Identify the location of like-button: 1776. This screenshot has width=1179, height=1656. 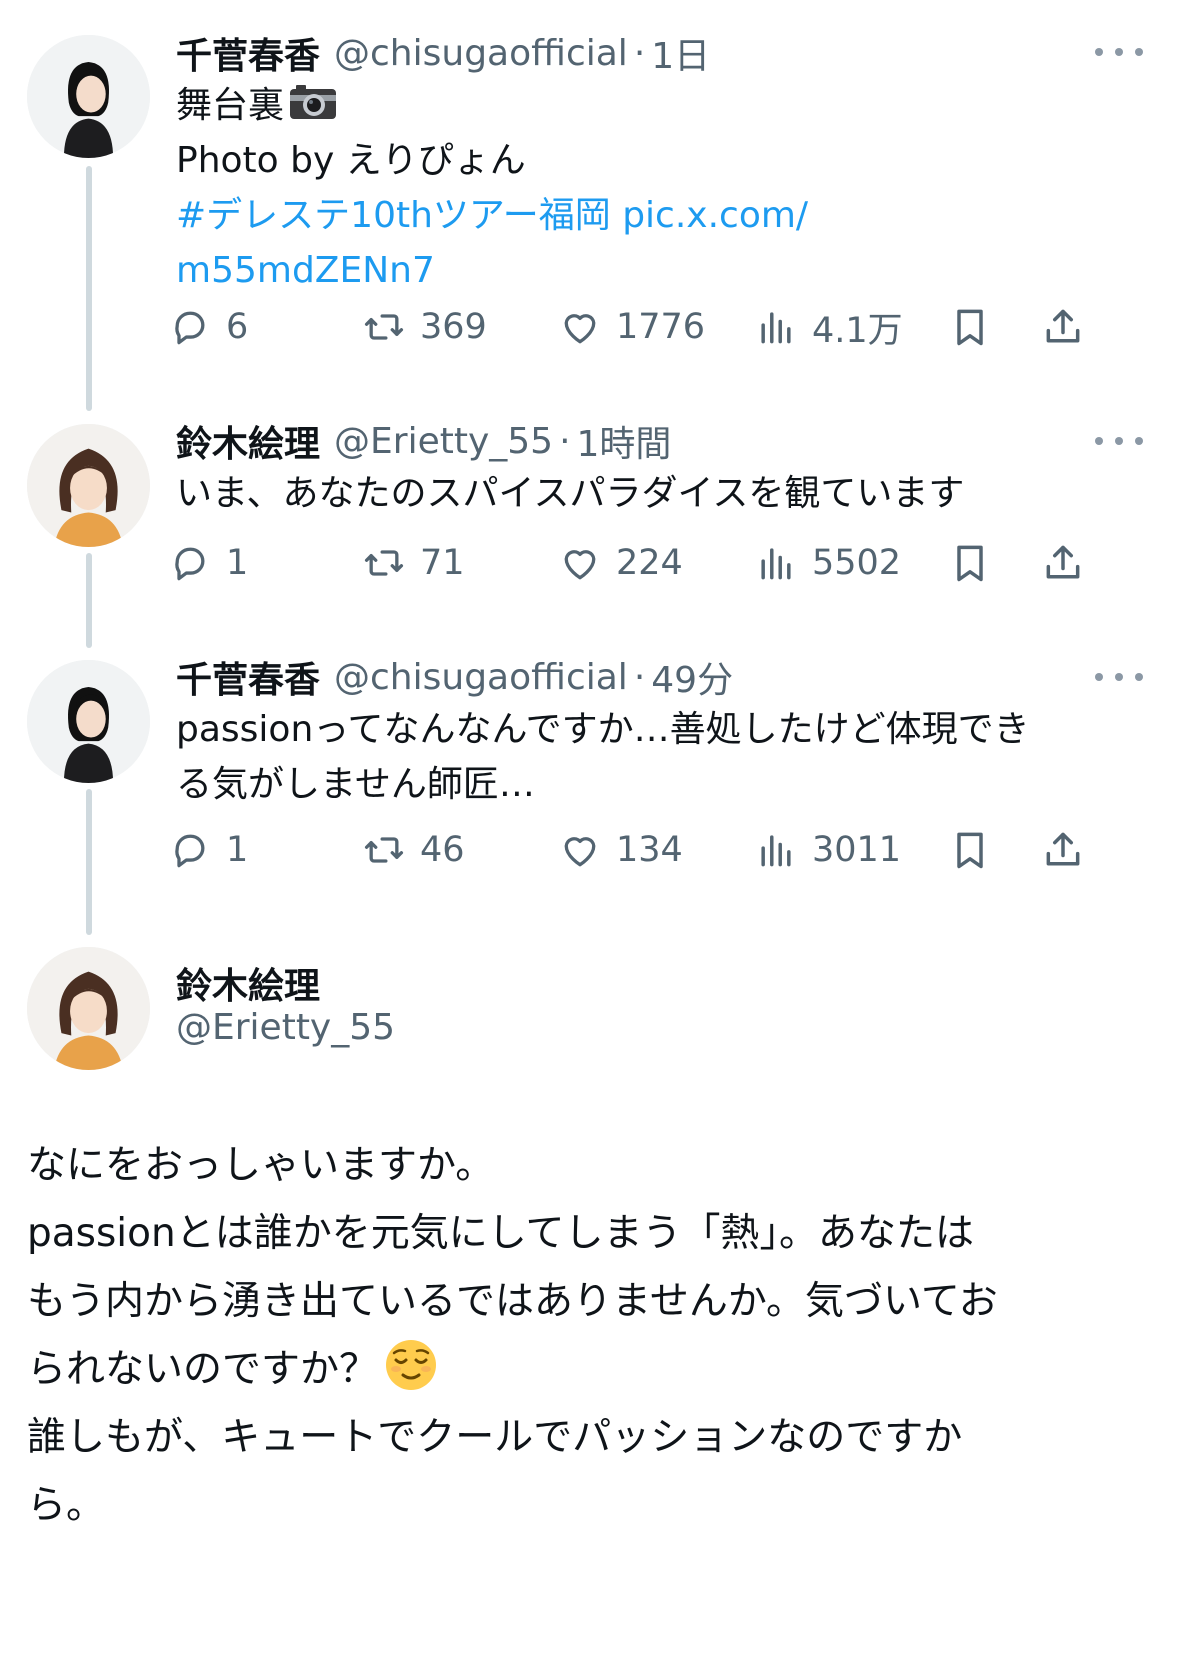
(631, 327).